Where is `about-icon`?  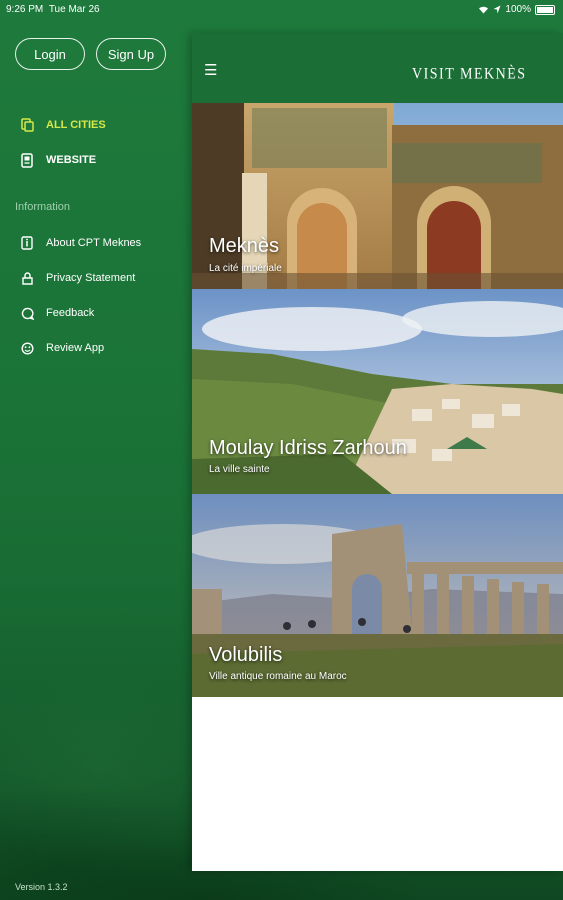 about-icon is located at coordinates (27, 243).